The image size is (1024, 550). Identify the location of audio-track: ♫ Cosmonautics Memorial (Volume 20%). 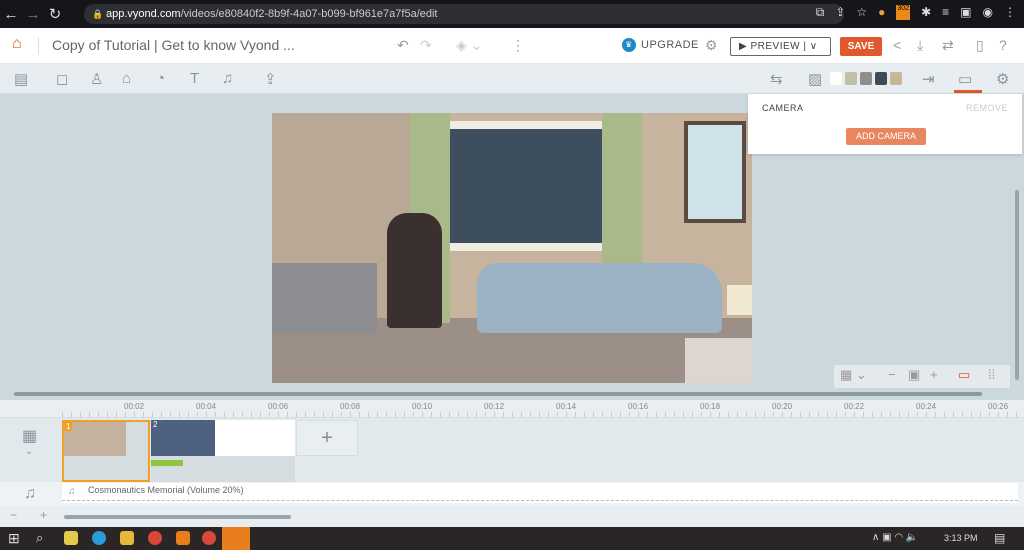
(540, 493).